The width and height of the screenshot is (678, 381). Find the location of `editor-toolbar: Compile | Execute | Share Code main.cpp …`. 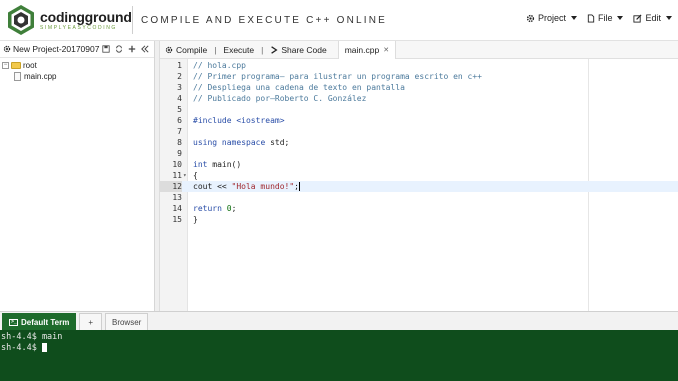

editor-toolbar: Compile | Execute | Share Code main.cpp … is located at coordinates (419, 49).